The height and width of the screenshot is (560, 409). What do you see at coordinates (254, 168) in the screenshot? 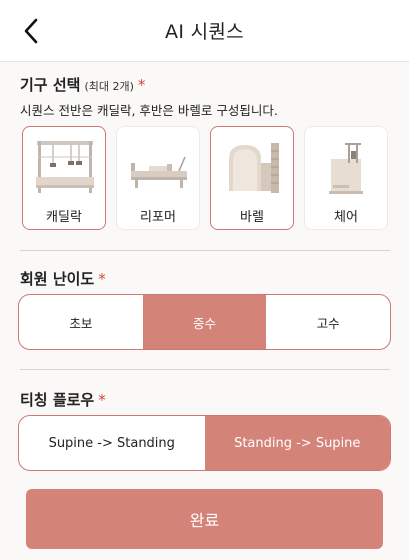
I see `barrel-icon` at bounding box center [254, 168].